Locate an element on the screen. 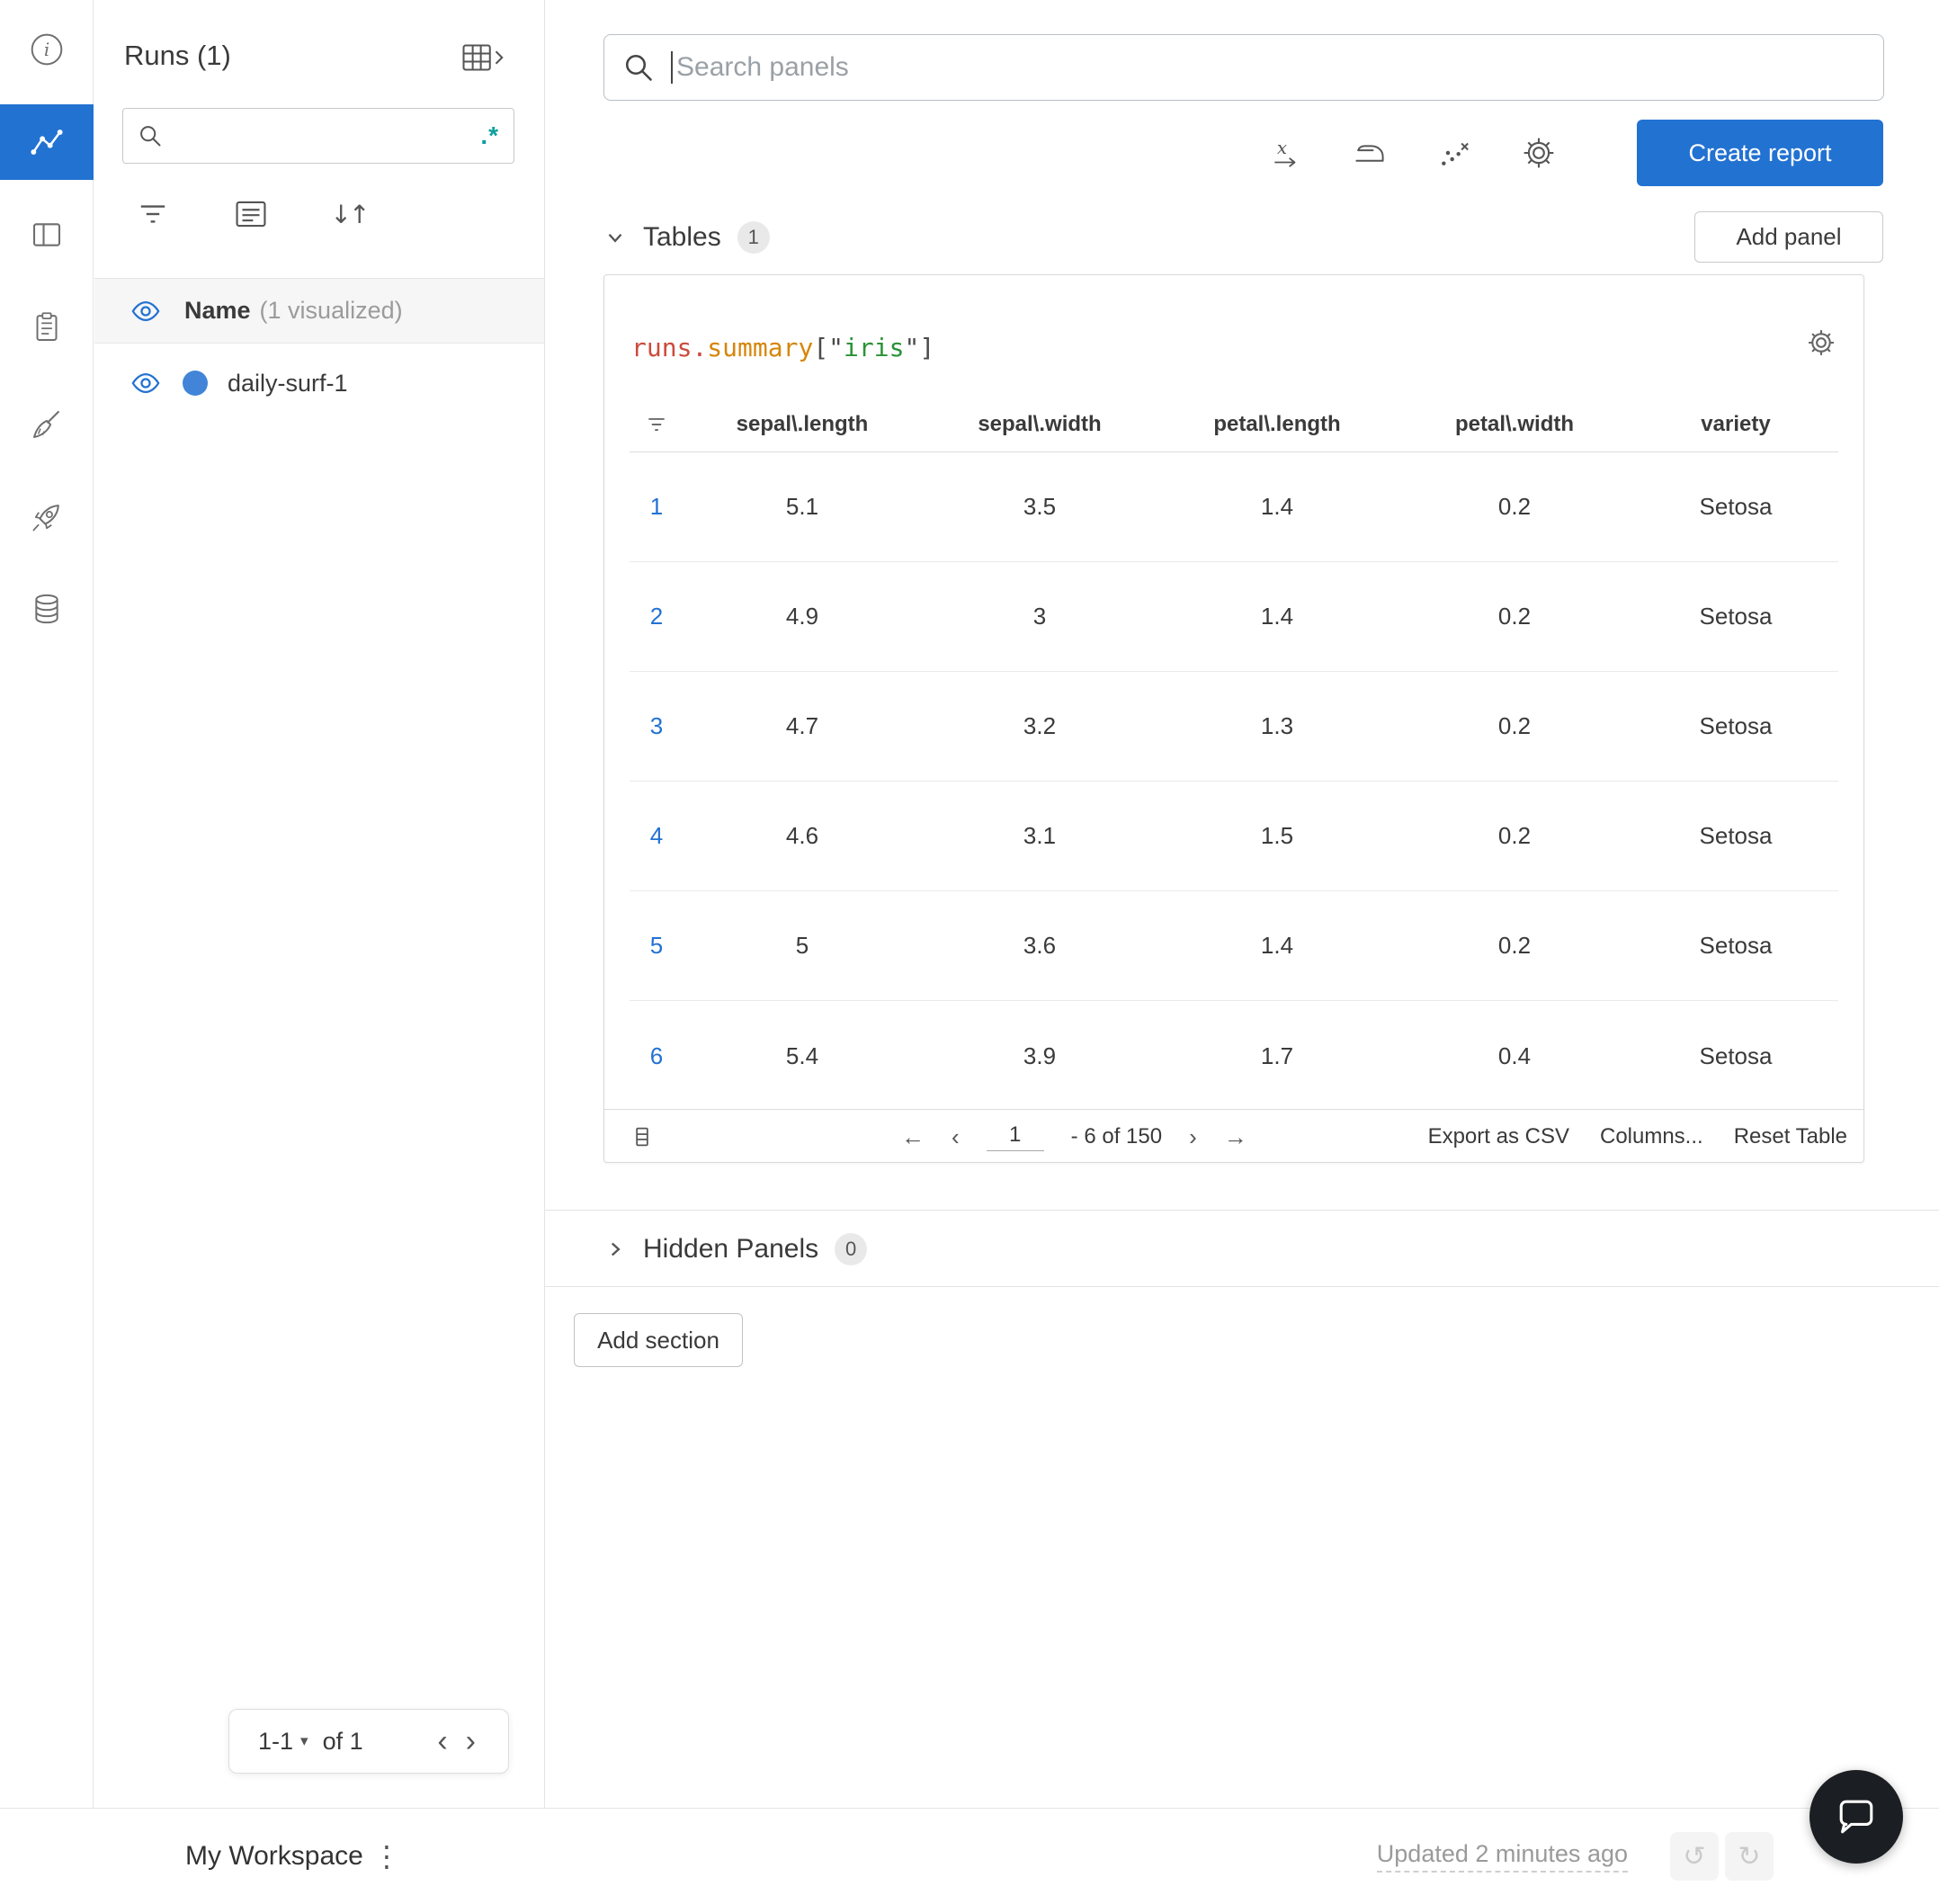 The height and width of the screenshot is (1904, 1939). row-index-link: 3 is located at coordinates (657, 726).